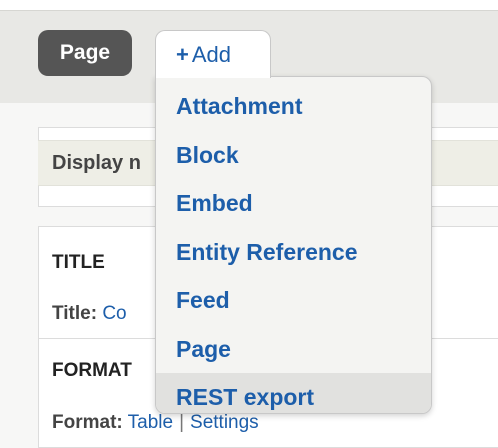  I want to click on format-key: Format:, so click(87, 422).